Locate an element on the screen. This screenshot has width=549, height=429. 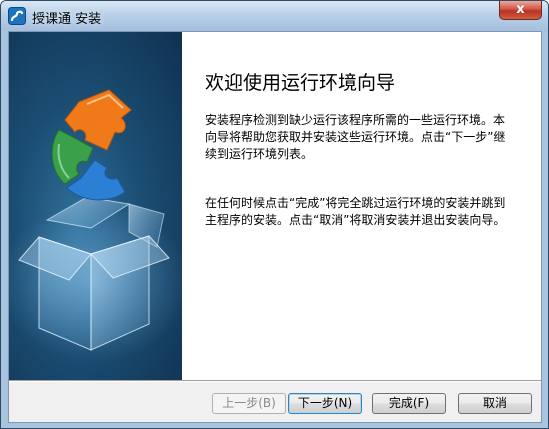
app-logo-icon is located at coordinates (17, 16).